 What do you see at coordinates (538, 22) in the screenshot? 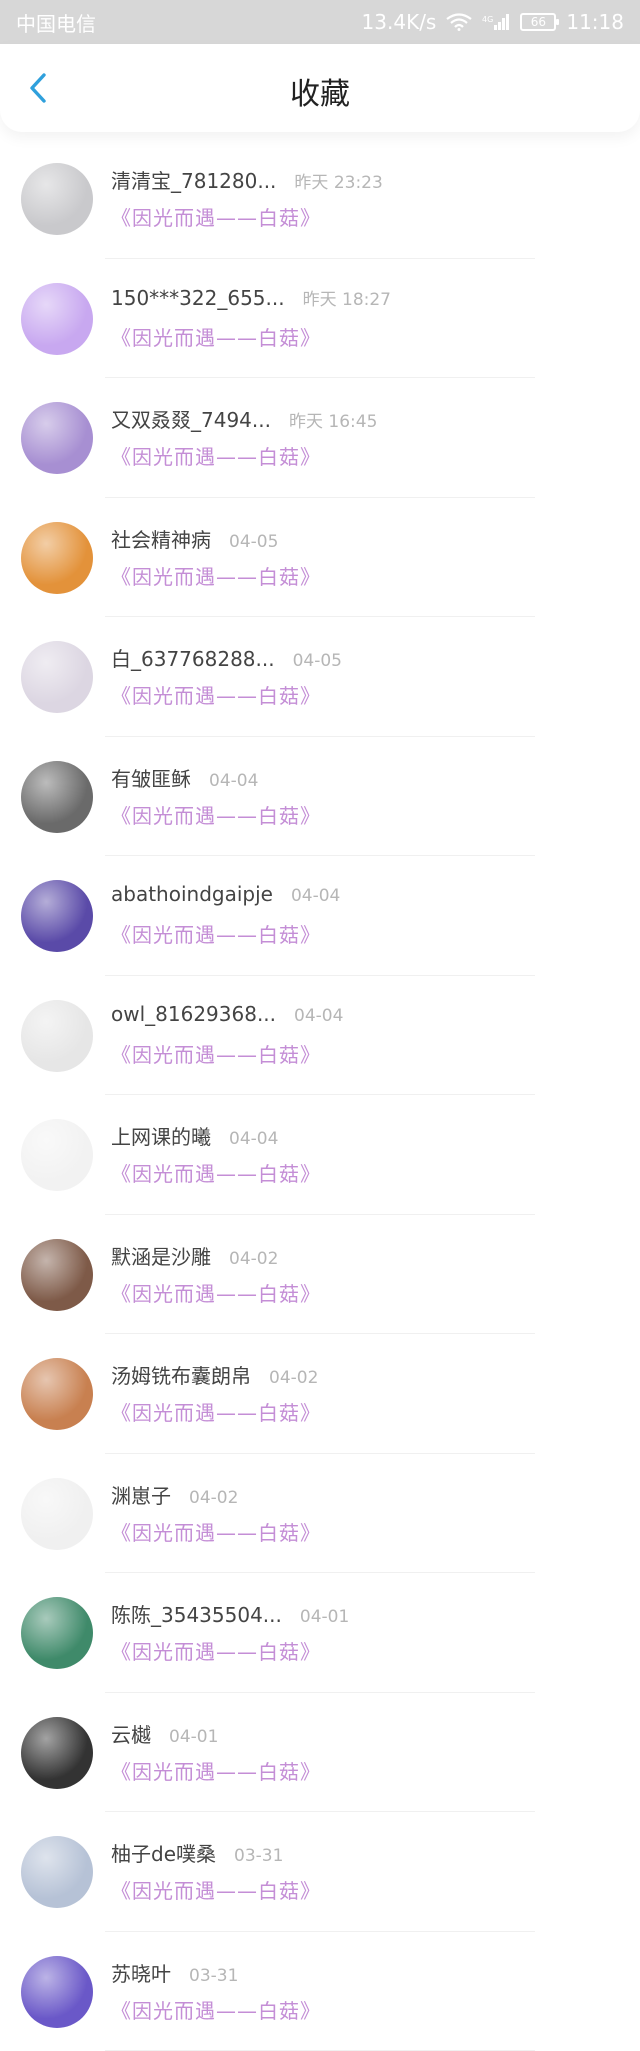
I see `battery-icon: 66` at bounding box center [538, 22].